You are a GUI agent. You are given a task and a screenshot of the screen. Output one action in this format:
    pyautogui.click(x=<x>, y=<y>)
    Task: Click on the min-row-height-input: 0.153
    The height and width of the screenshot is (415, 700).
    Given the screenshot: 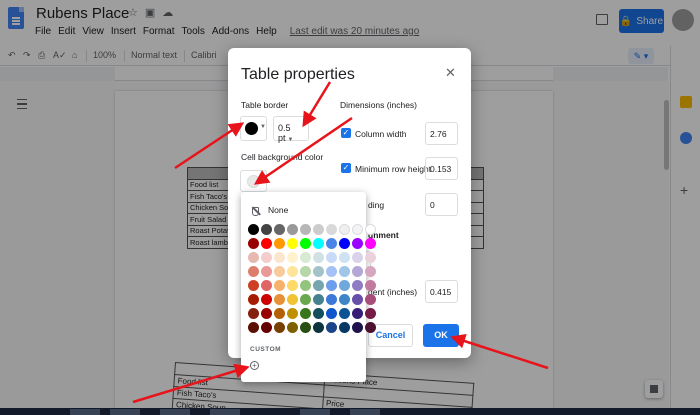 What is the action you would take?
    pyautogui.click(x=441, y=168)
    